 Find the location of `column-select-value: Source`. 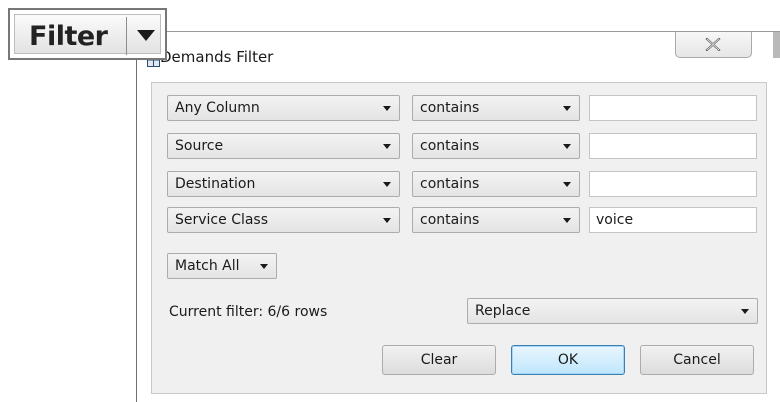

column-select-value: Source is located at coordinates (199, 146).